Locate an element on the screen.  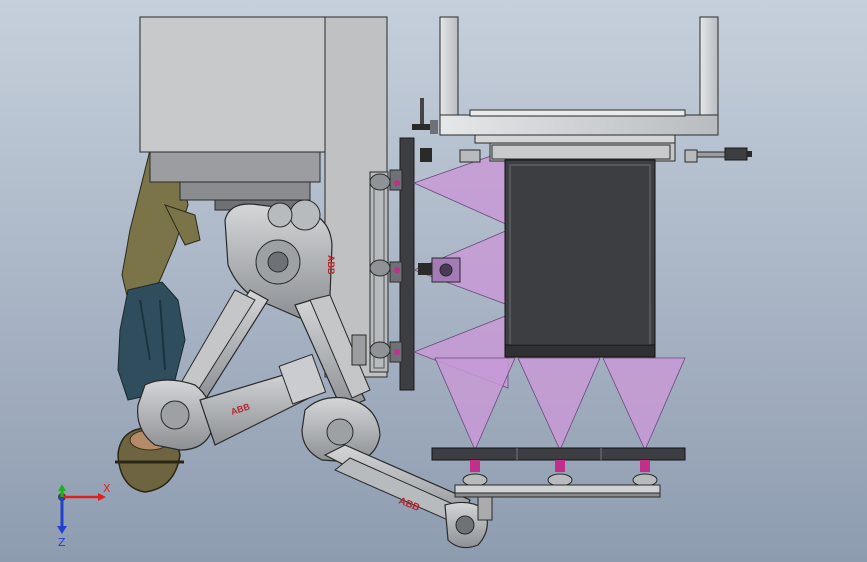
gantry-housing-main is located at coordinates (232, 84).